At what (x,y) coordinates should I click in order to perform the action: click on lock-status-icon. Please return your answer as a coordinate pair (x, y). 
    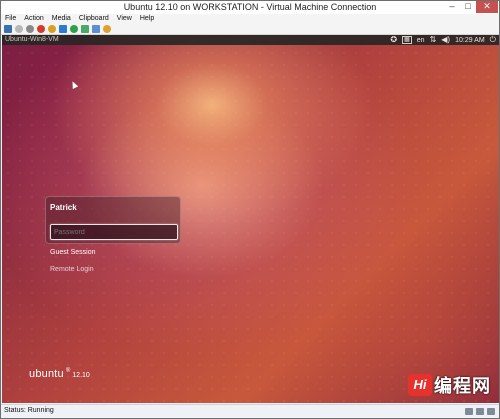
    Looking at the image, I should click on (491, 411).